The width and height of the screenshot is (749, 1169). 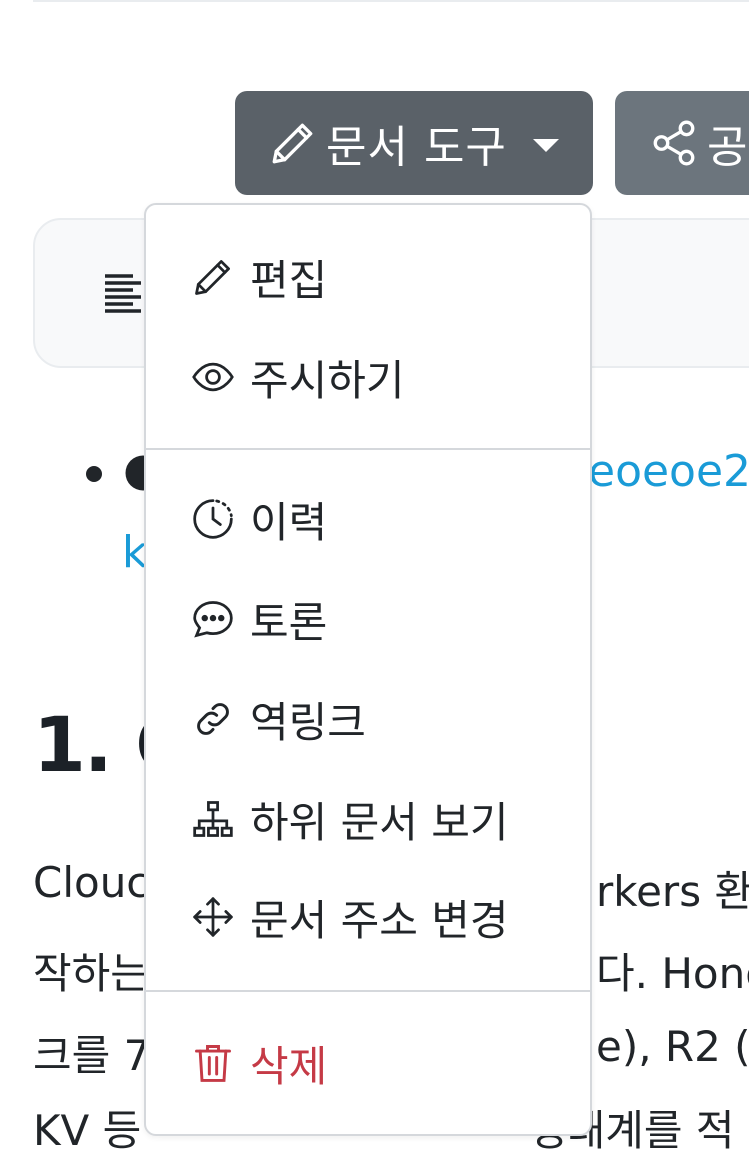 What do you see at coordinates (213, 917) in the screenshot?
I see `move-arrows-icon` at bounding box center [213, 917].